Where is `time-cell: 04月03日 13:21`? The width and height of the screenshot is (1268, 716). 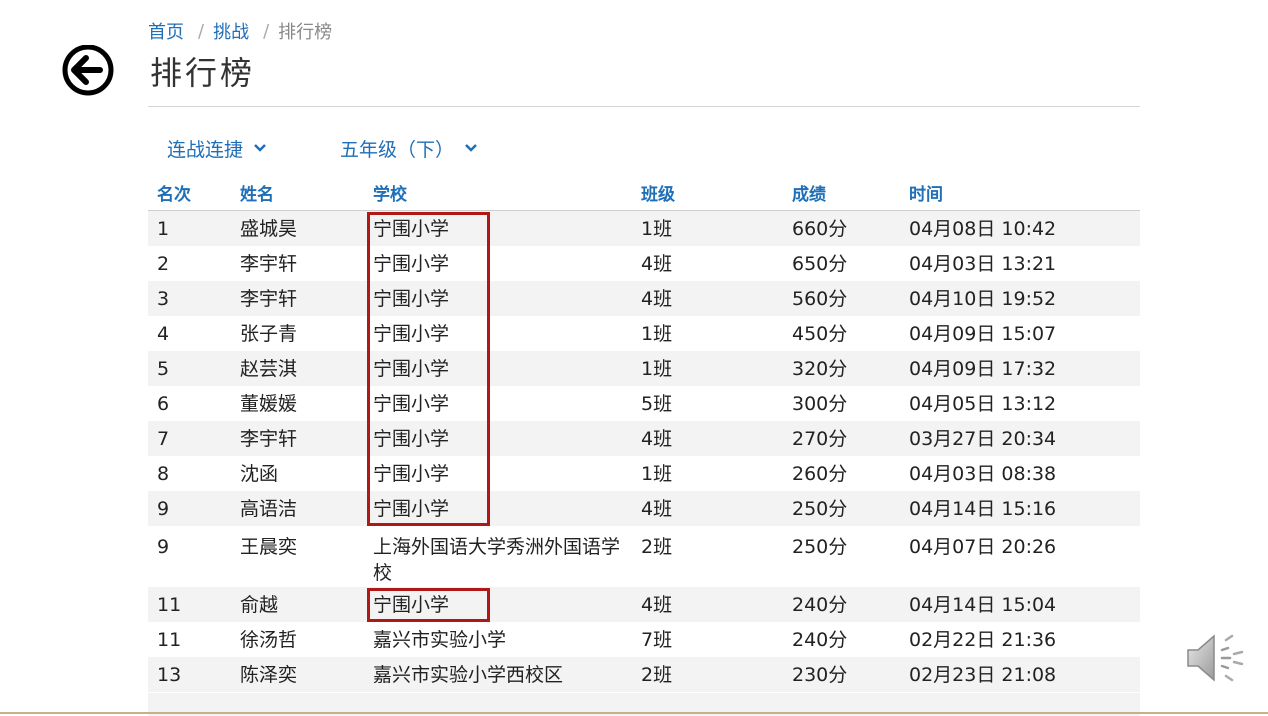
time-cell: 04月03日 13:21 is located at coordinates (983, 263).